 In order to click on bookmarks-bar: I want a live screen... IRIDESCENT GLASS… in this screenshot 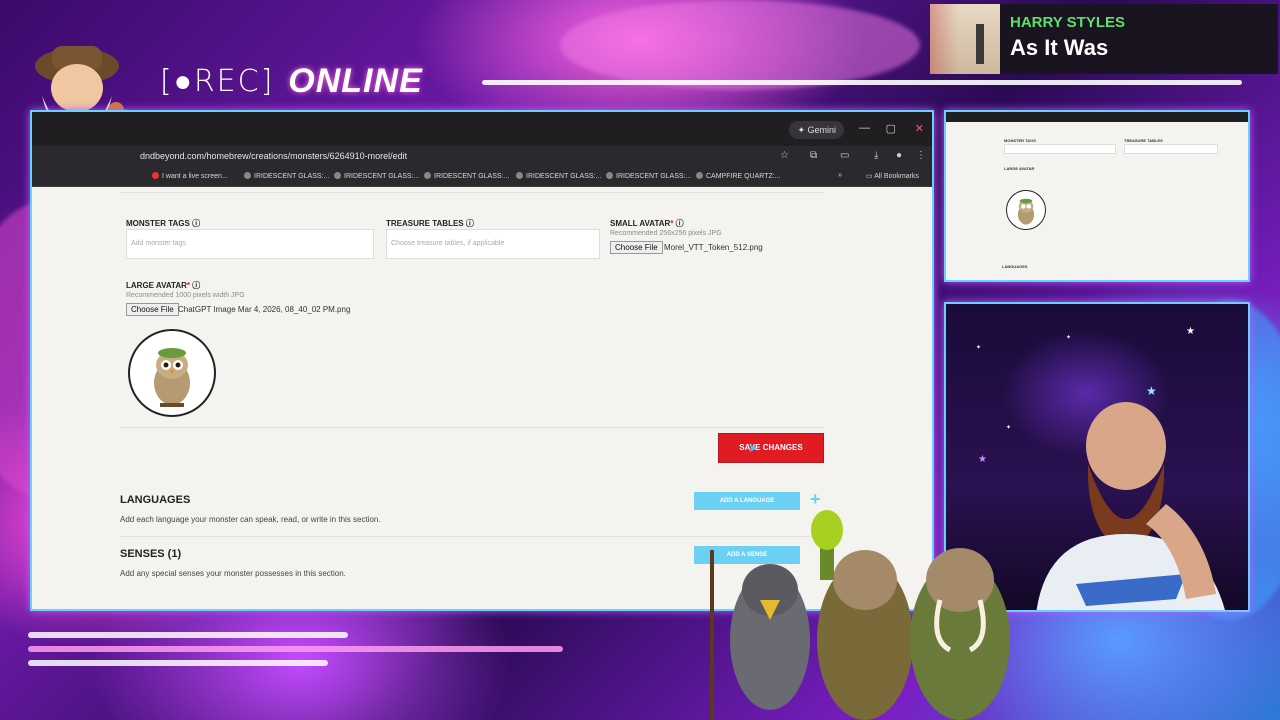, I will do `click(482, 177)`.